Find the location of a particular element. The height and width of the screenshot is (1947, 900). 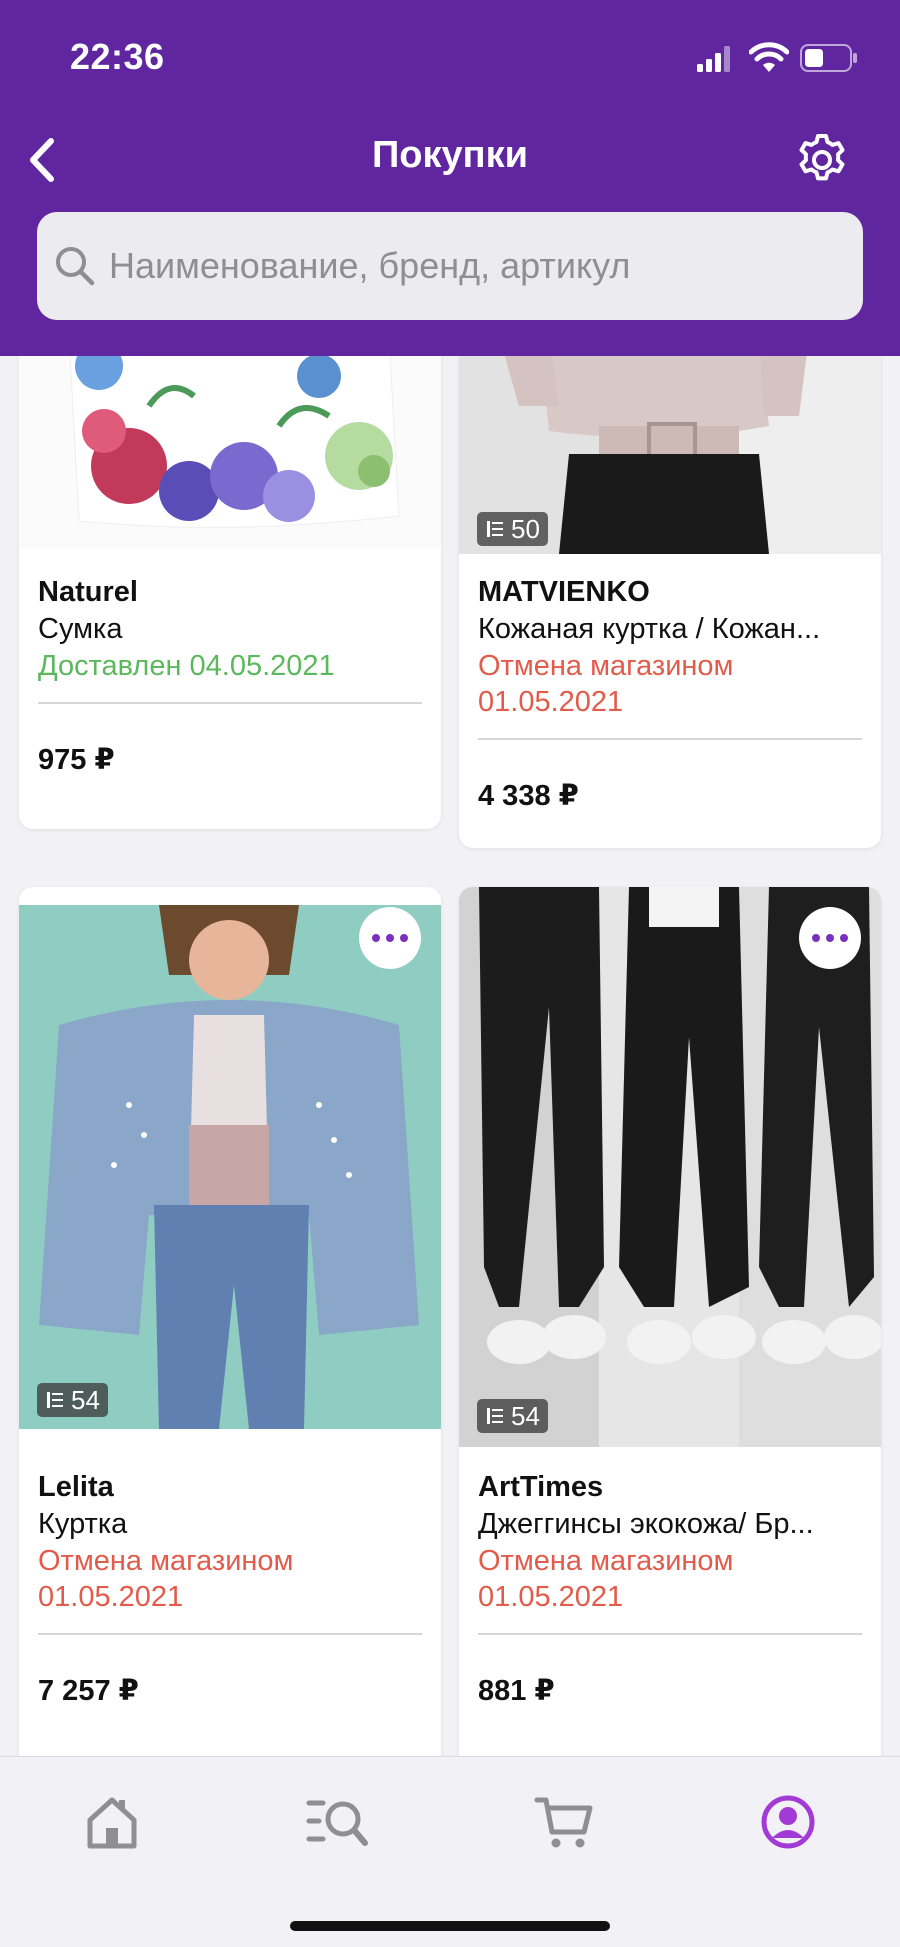

product-image: 50 is located at coordinates (670, 455).